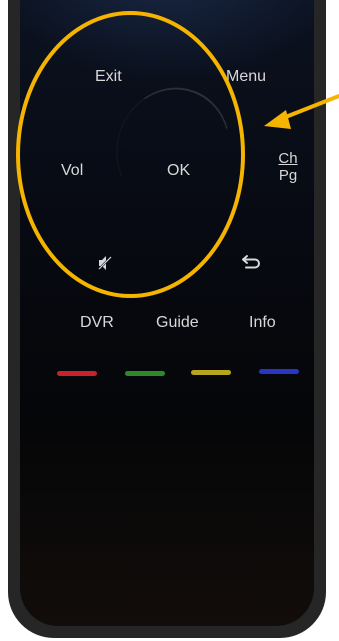 This screenshot has height=641, width=339. What do you see at coordinates (288, 158) in the screenshot?
I see `channel-label: Ch` at bounding box center [288, 158].